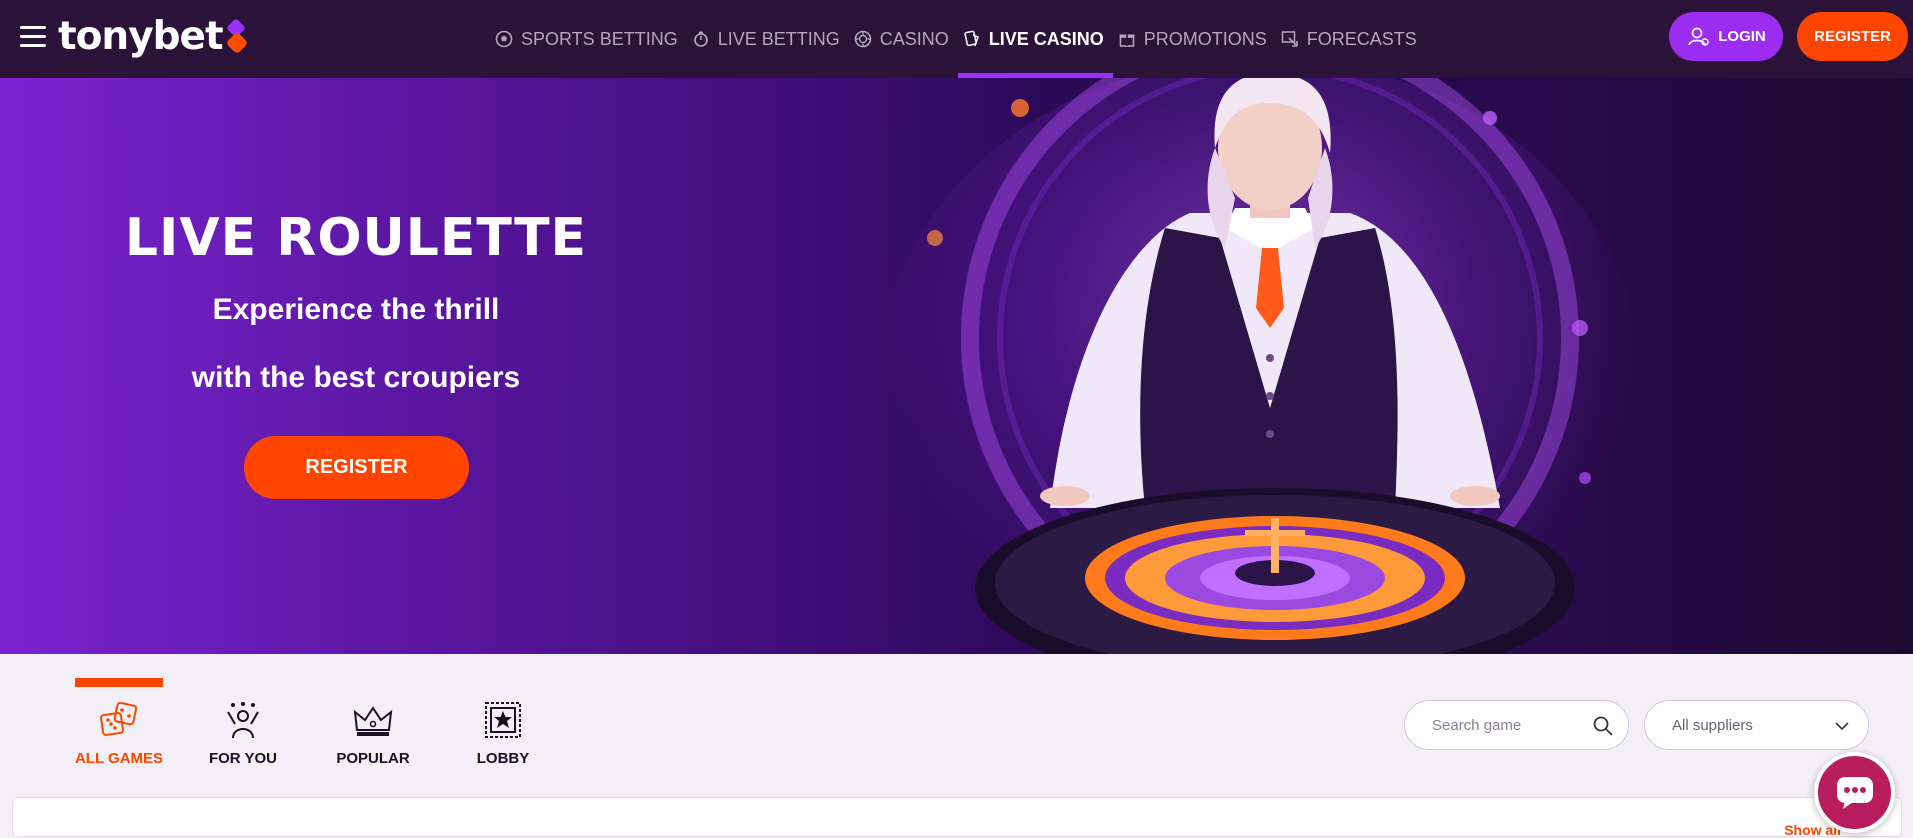 The height and width of the screenshot is (838, 1913). Describe the element at coordinates (356, 309) in the screenshot. I see `hero-subtitle-line1: Experience the thrill` at that location.